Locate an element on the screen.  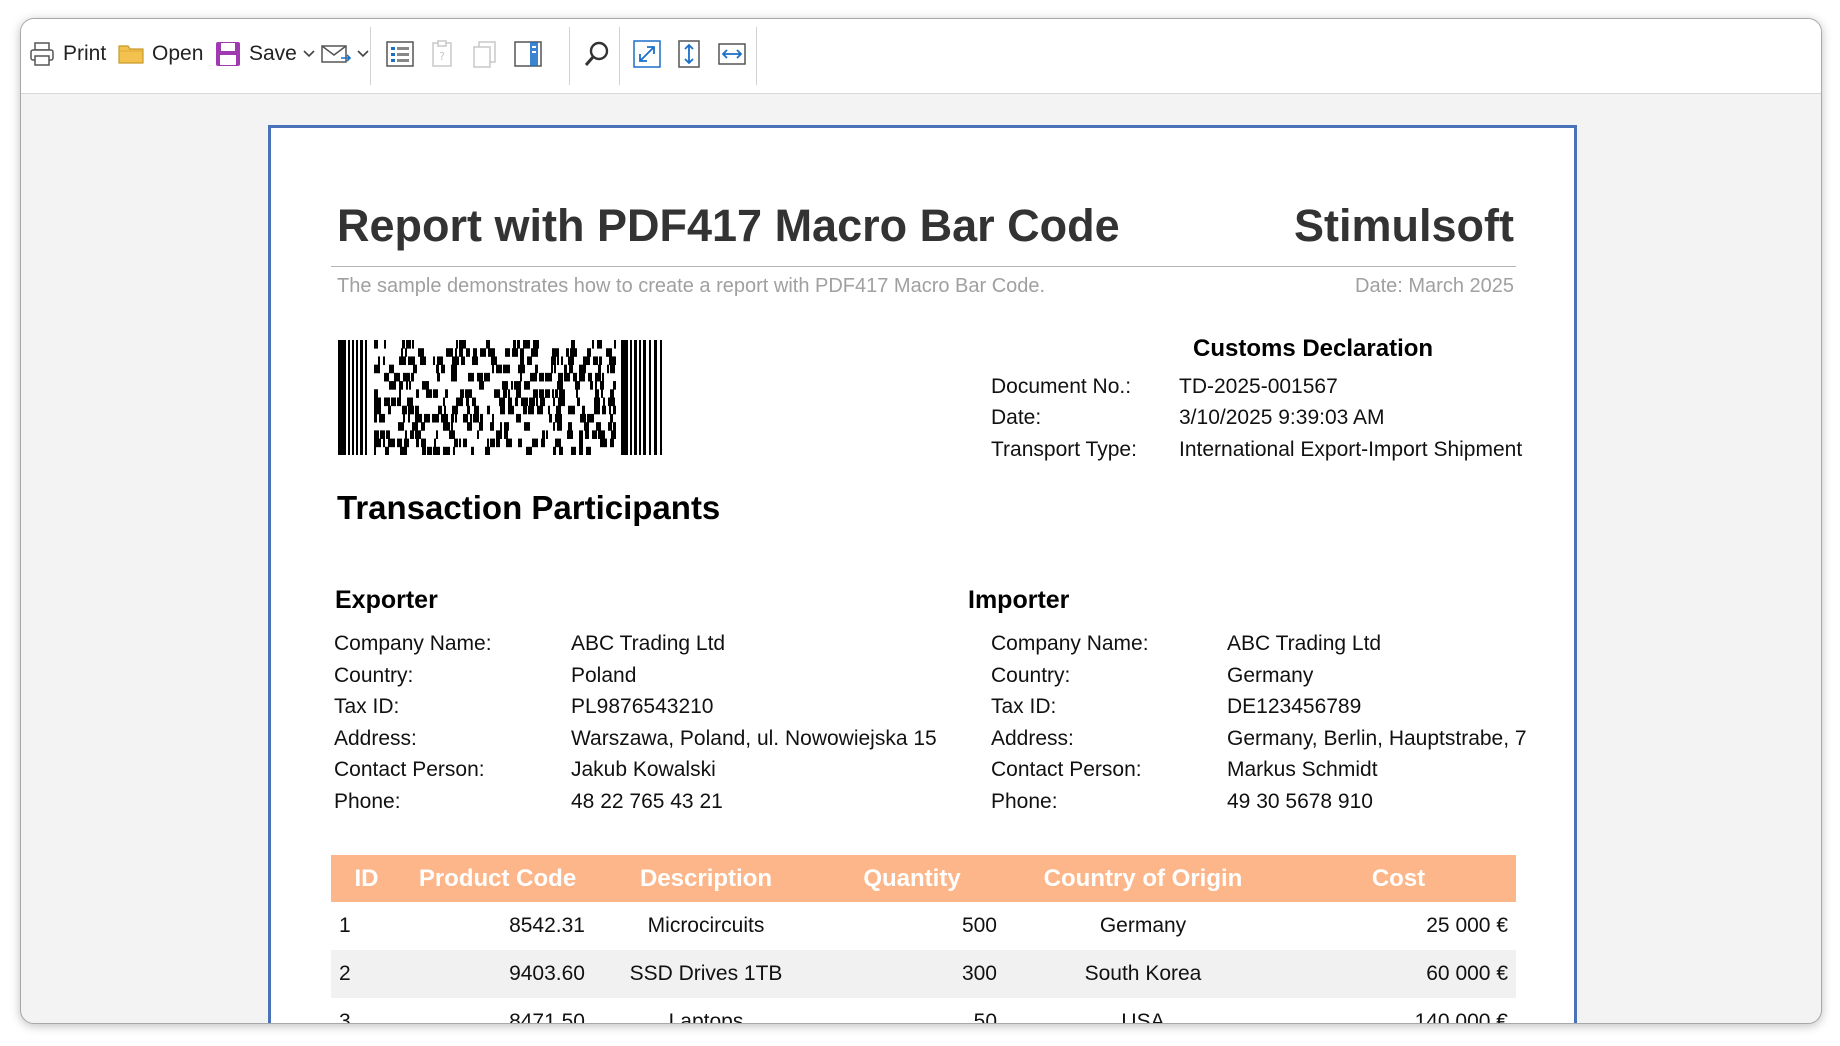
thumbnails-button is located at coordinates (485, 54).